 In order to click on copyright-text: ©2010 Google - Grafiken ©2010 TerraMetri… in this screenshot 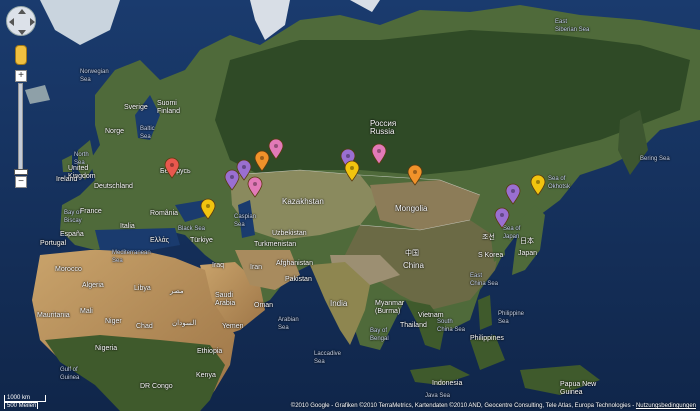, I will do `click(462, 406)`.